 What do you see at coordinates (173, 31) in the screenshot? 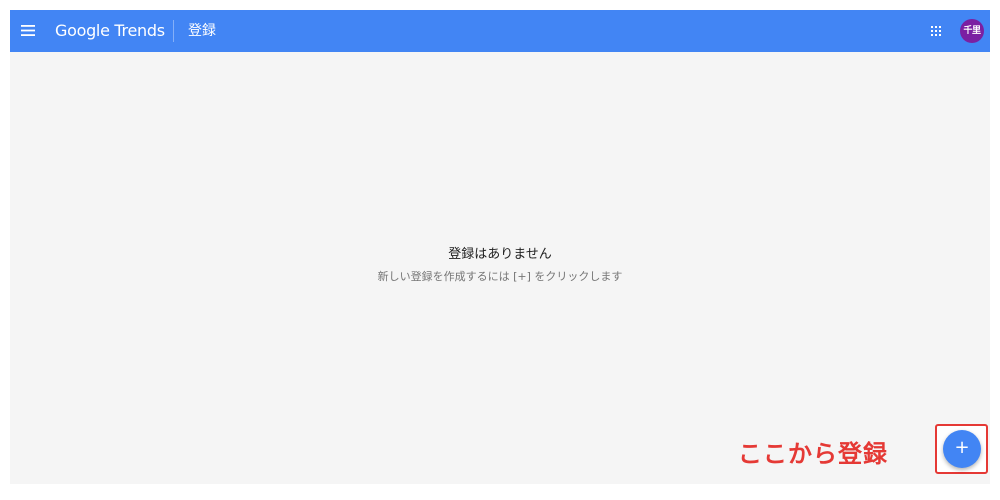
I see `header-divider` at bounding box center [173, 31].